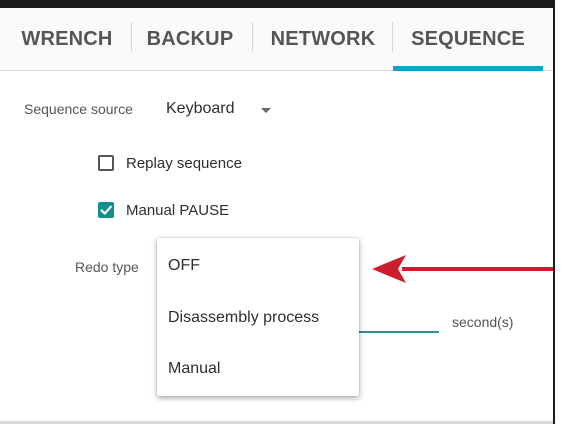 This screenshot has width=565, height=424. Describe the element at coordinates (200, 109) in the screenshot. I see `sequence-source-dropdown: Keyboard` at that location.